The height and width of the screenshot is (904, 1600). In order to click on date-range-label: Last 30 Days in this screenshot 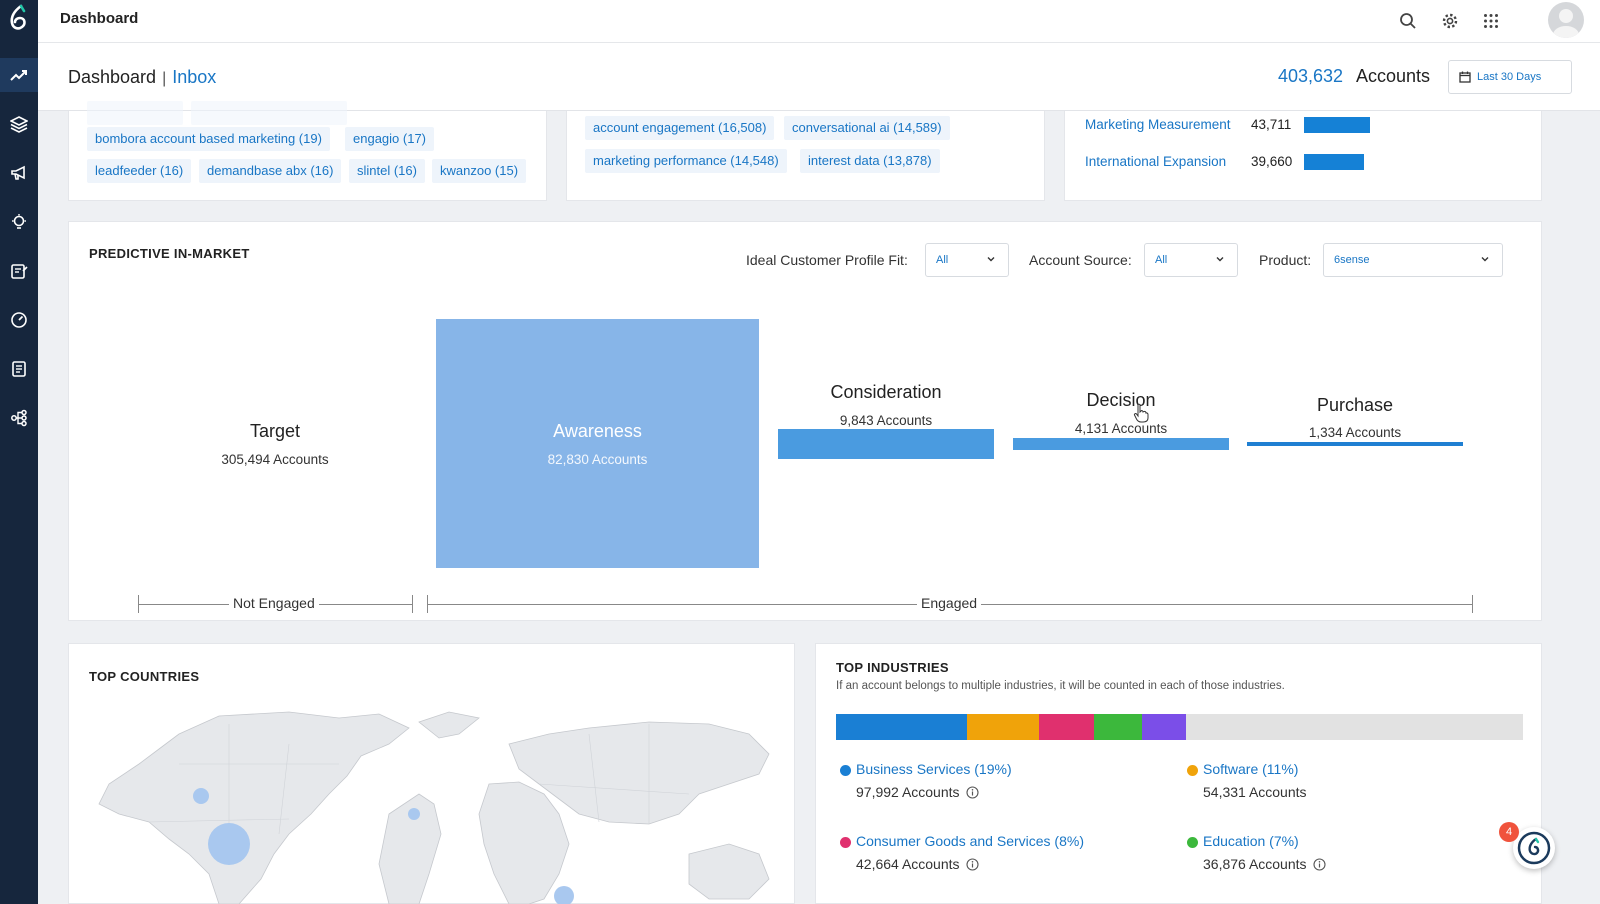, I will do `click(1509, 77)`.